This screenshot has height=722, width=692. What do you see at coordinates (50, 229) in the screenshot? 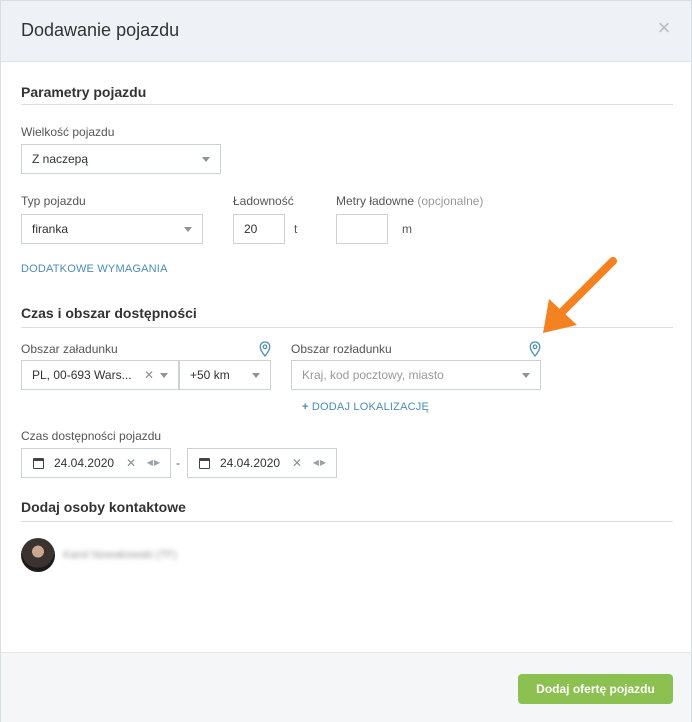
I see `vehicle-type-value: firanka` at bounding box center [50, 229].